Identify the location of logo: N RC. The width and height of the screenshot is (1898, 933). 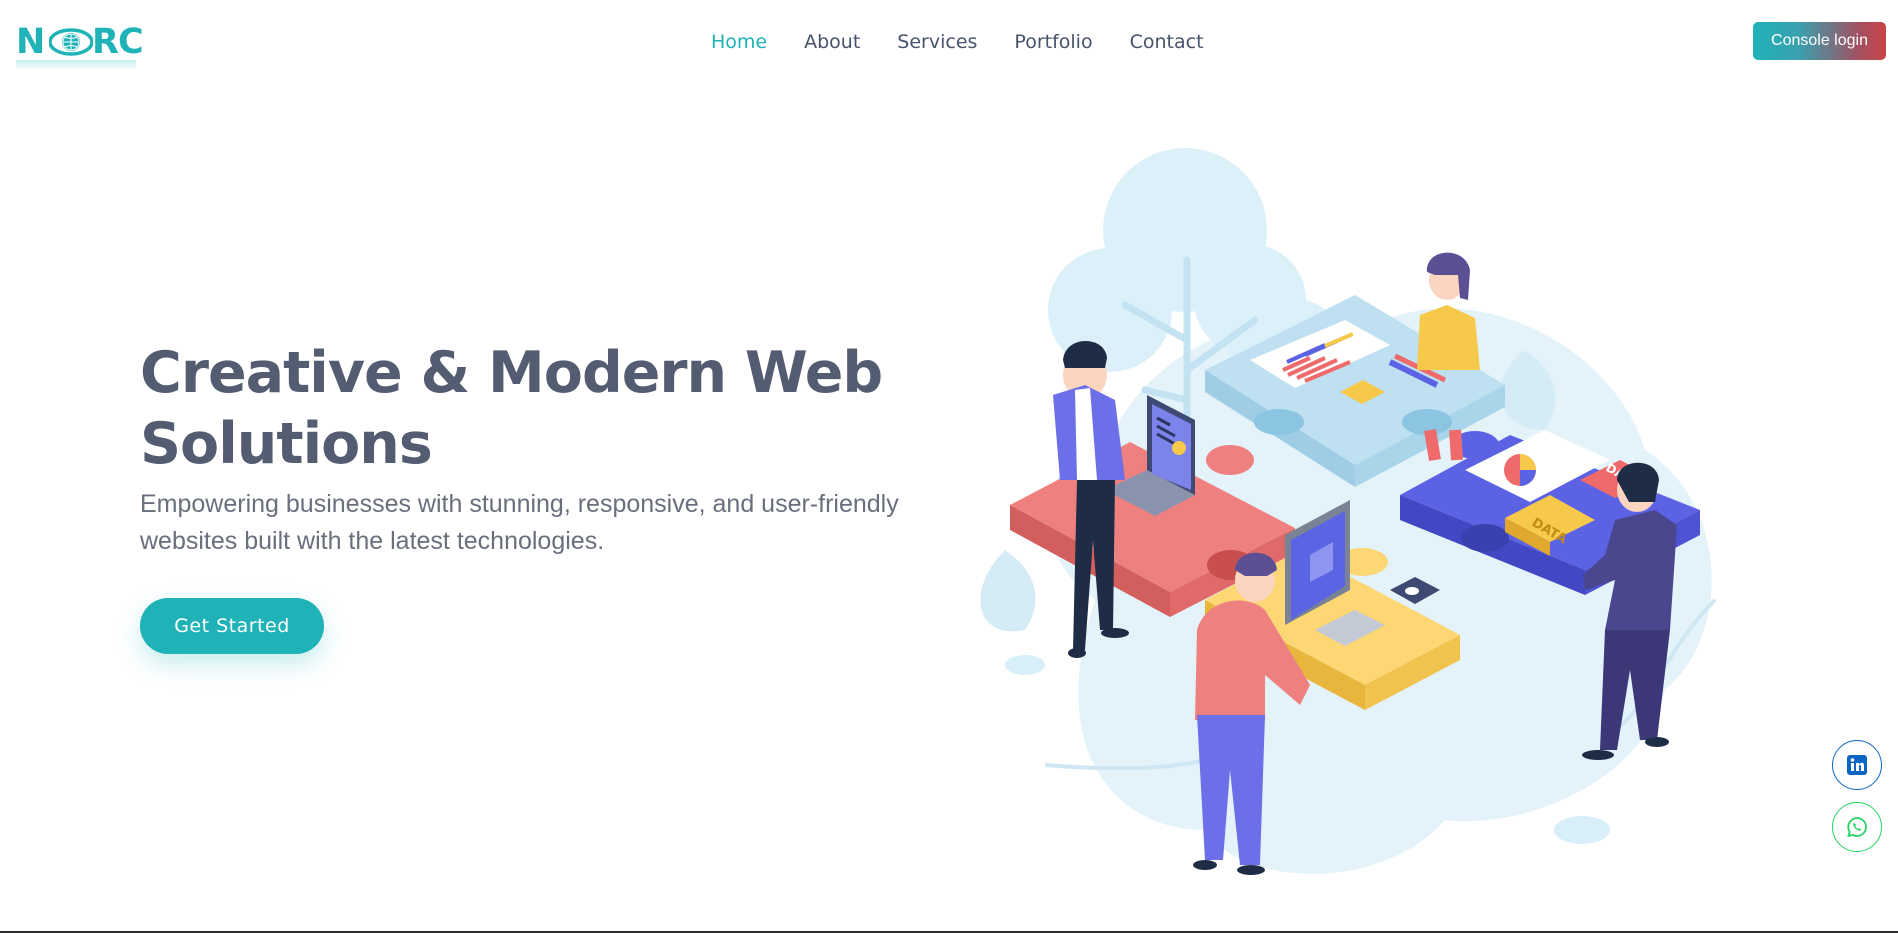
(80, 45).